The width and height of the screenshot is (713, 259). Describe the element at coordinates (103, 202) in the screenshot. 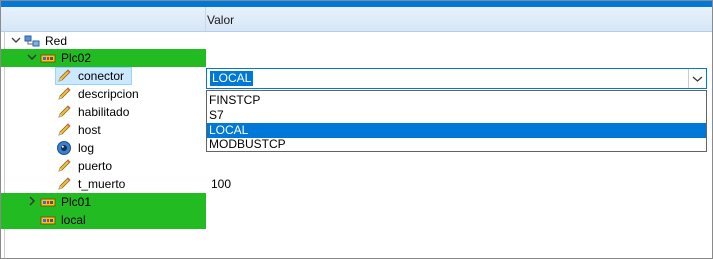

I see `tree-node-cell: Plc01` at that location.